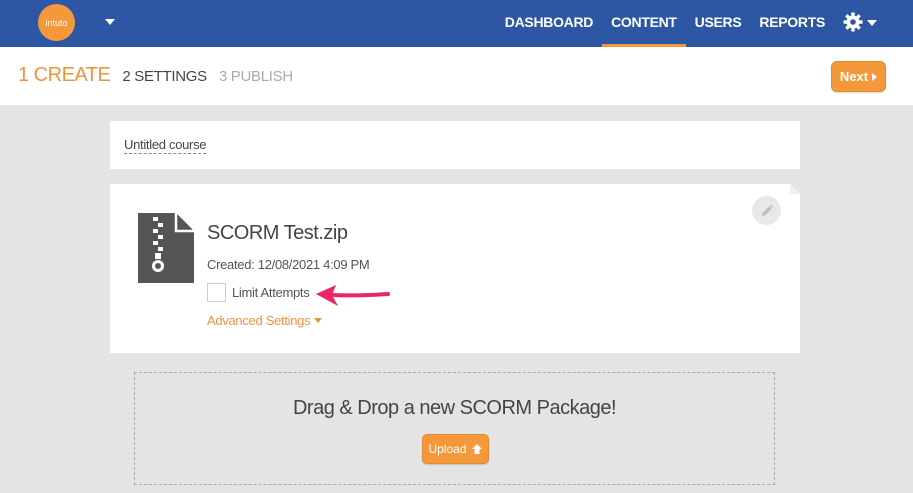 The image size is (913, 493). I want to click on step-create: 1 CREATE, so click(64, 75).